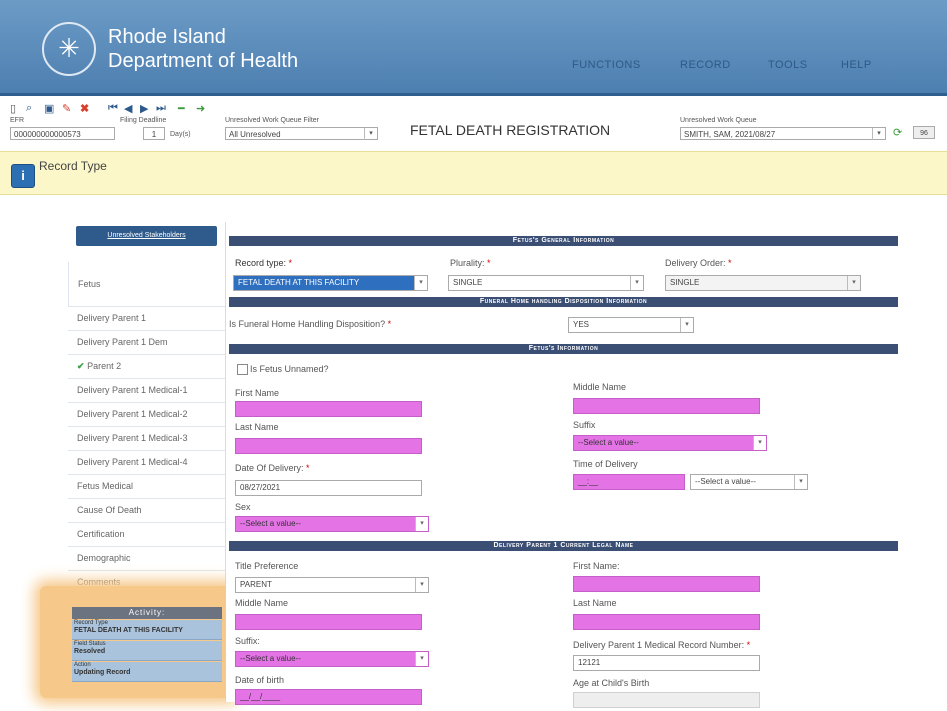 The height and width of the screenshot is (711, 947). What do you see at coordinates (146, 317) in the screenshot?
I see `sidebar-item-delivery-parent-1: Delivery Parent 1` at bounding box center [146, 317].